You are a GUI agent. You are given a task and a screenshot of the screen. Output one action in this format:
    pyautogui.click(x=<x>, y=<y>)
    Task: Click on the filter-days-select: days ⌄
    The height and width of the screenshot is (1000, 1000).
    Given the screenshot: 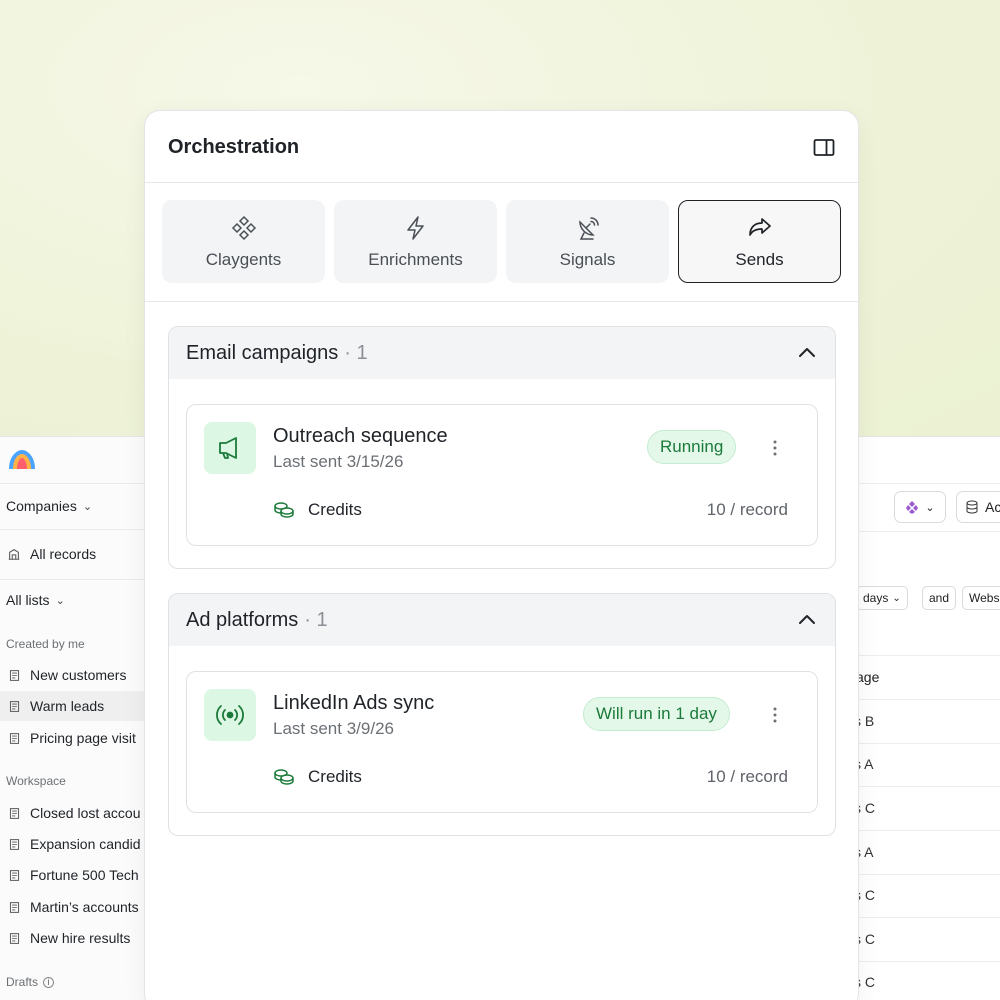 What is the action you would take?
    pyautogui.click(x=882, y=598)
    